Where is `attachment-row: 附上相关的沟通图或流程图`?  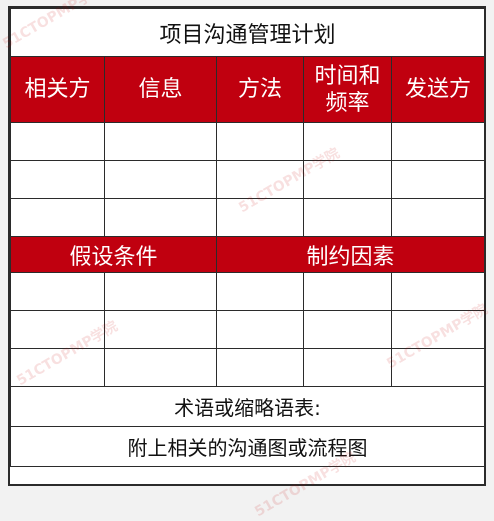
attachment-row: 附上相关的沟通图或流程图 is located at coordinates (247, 446).